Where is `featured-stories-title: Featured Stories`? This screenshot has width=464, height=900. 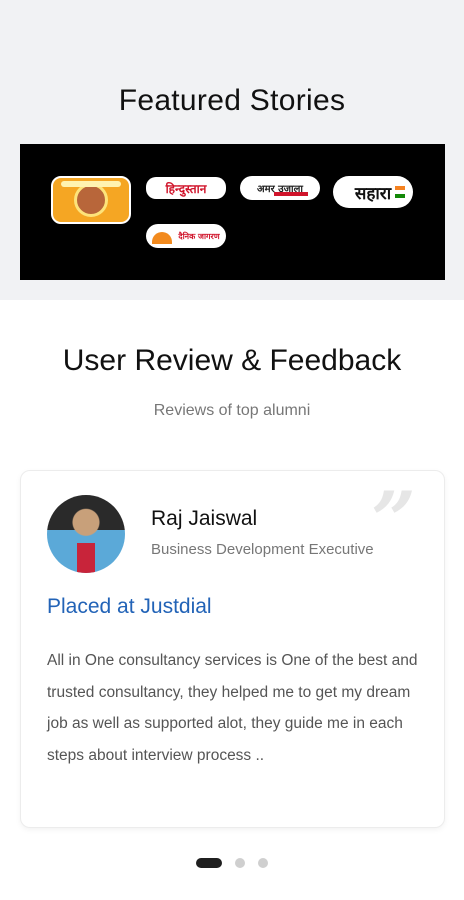 featured-stories-title: Featured Stories is located at coordinates (232, 100).